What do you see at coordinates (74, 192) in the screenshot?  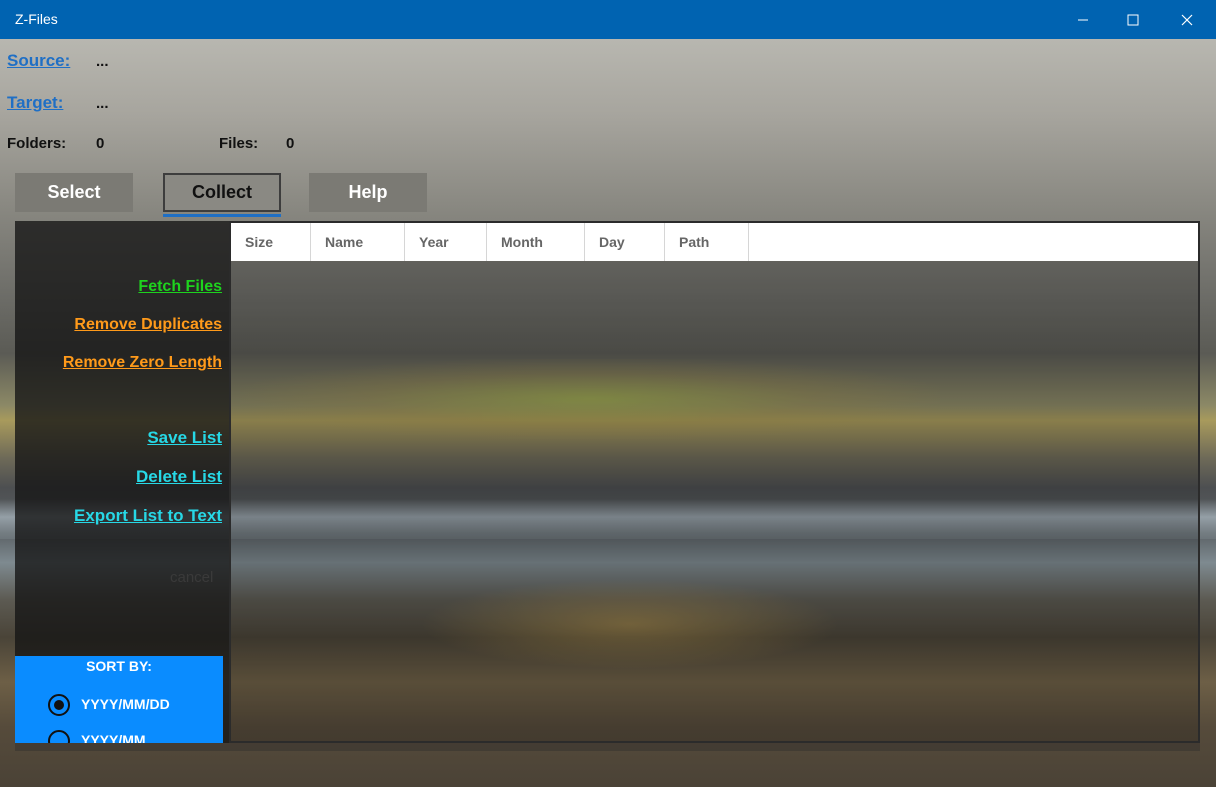 I see `select-button: Select` at bounding box center [74, 192].